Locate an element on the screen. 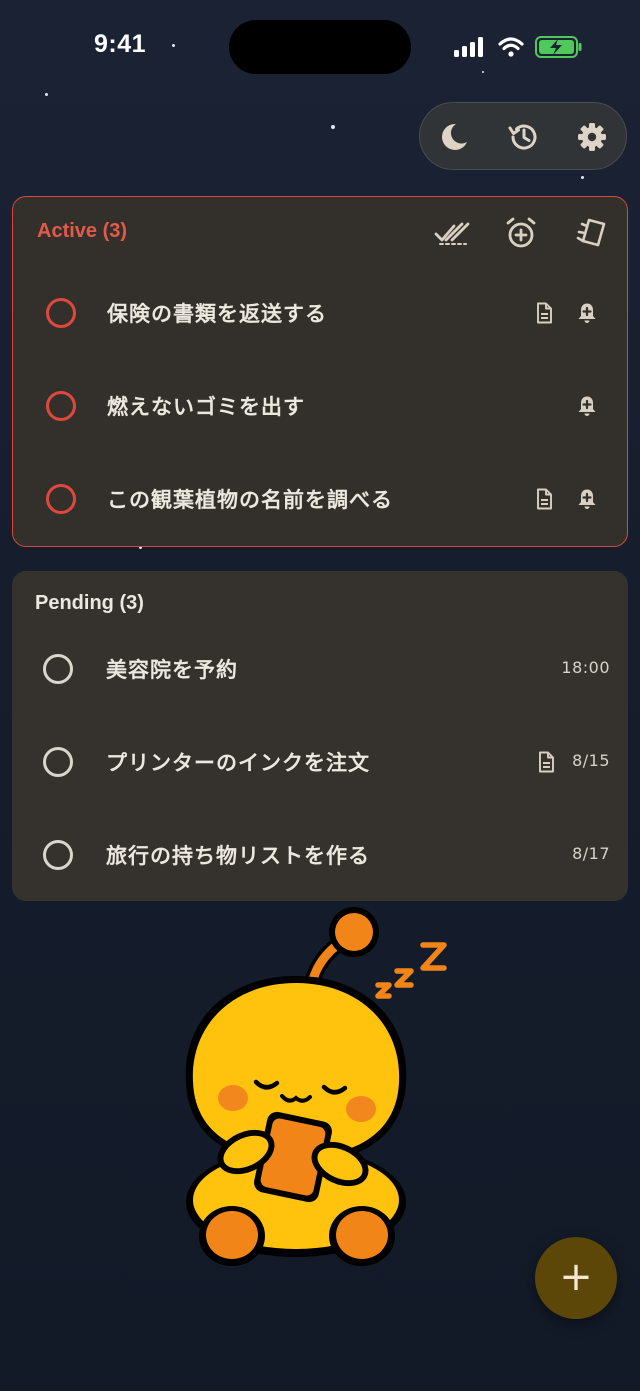 The height and width of the screenshot is (1391, 640). add-reminder-button is located at coordinates (521, 233).